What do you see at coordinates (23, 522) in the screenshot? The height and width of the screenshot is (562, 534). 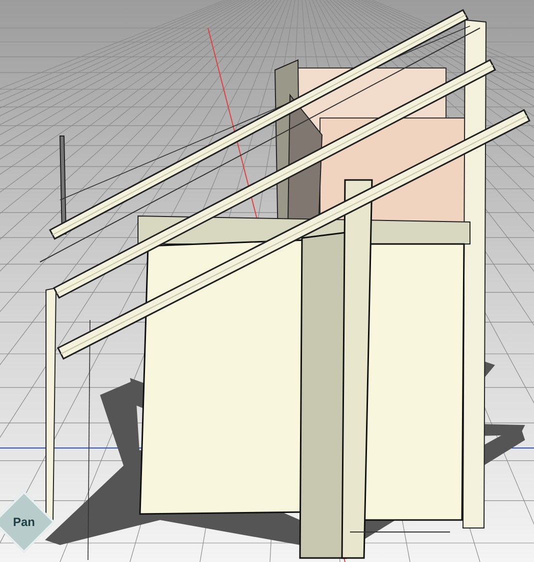 I see `pan-label: Pan` at bounding box center [23, 522].